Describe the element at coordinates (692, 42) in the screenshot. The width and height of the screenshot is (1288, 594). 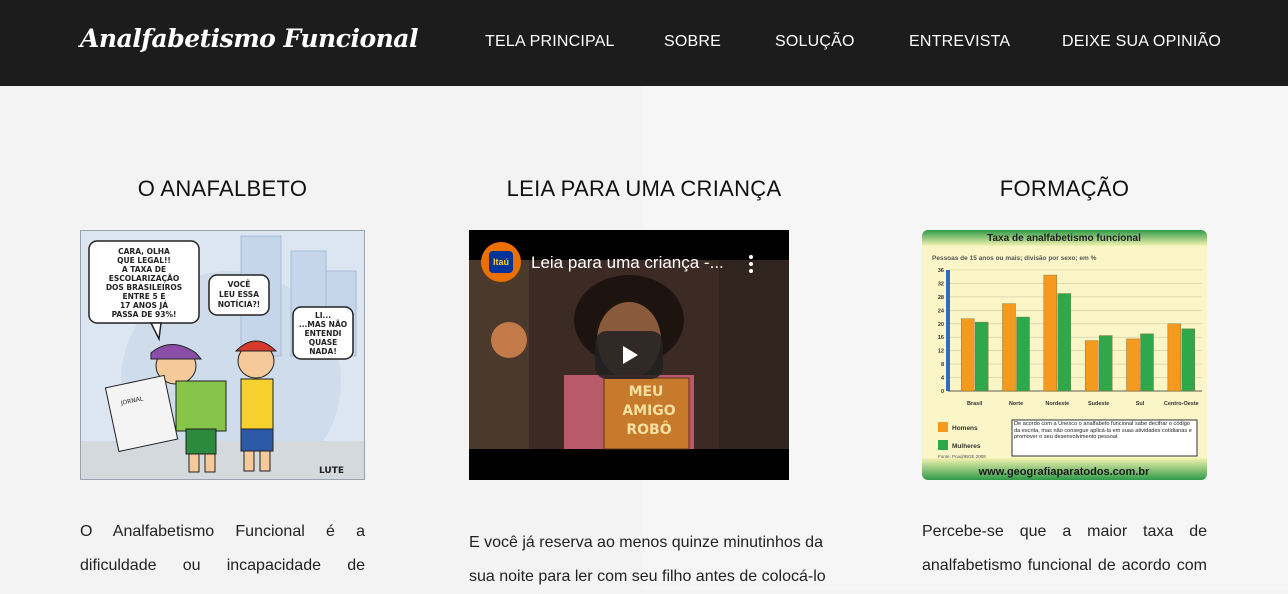
I see `nav-sobre: SOBRE` at that location.